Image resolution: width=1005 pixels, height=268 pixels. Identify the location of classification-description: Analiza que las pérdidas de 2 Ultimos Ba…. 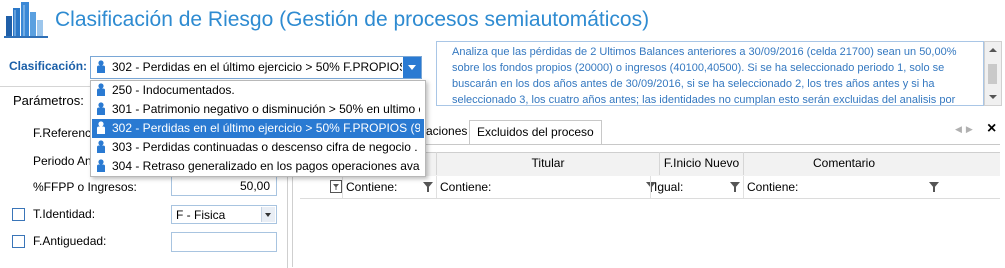
(710, 73).